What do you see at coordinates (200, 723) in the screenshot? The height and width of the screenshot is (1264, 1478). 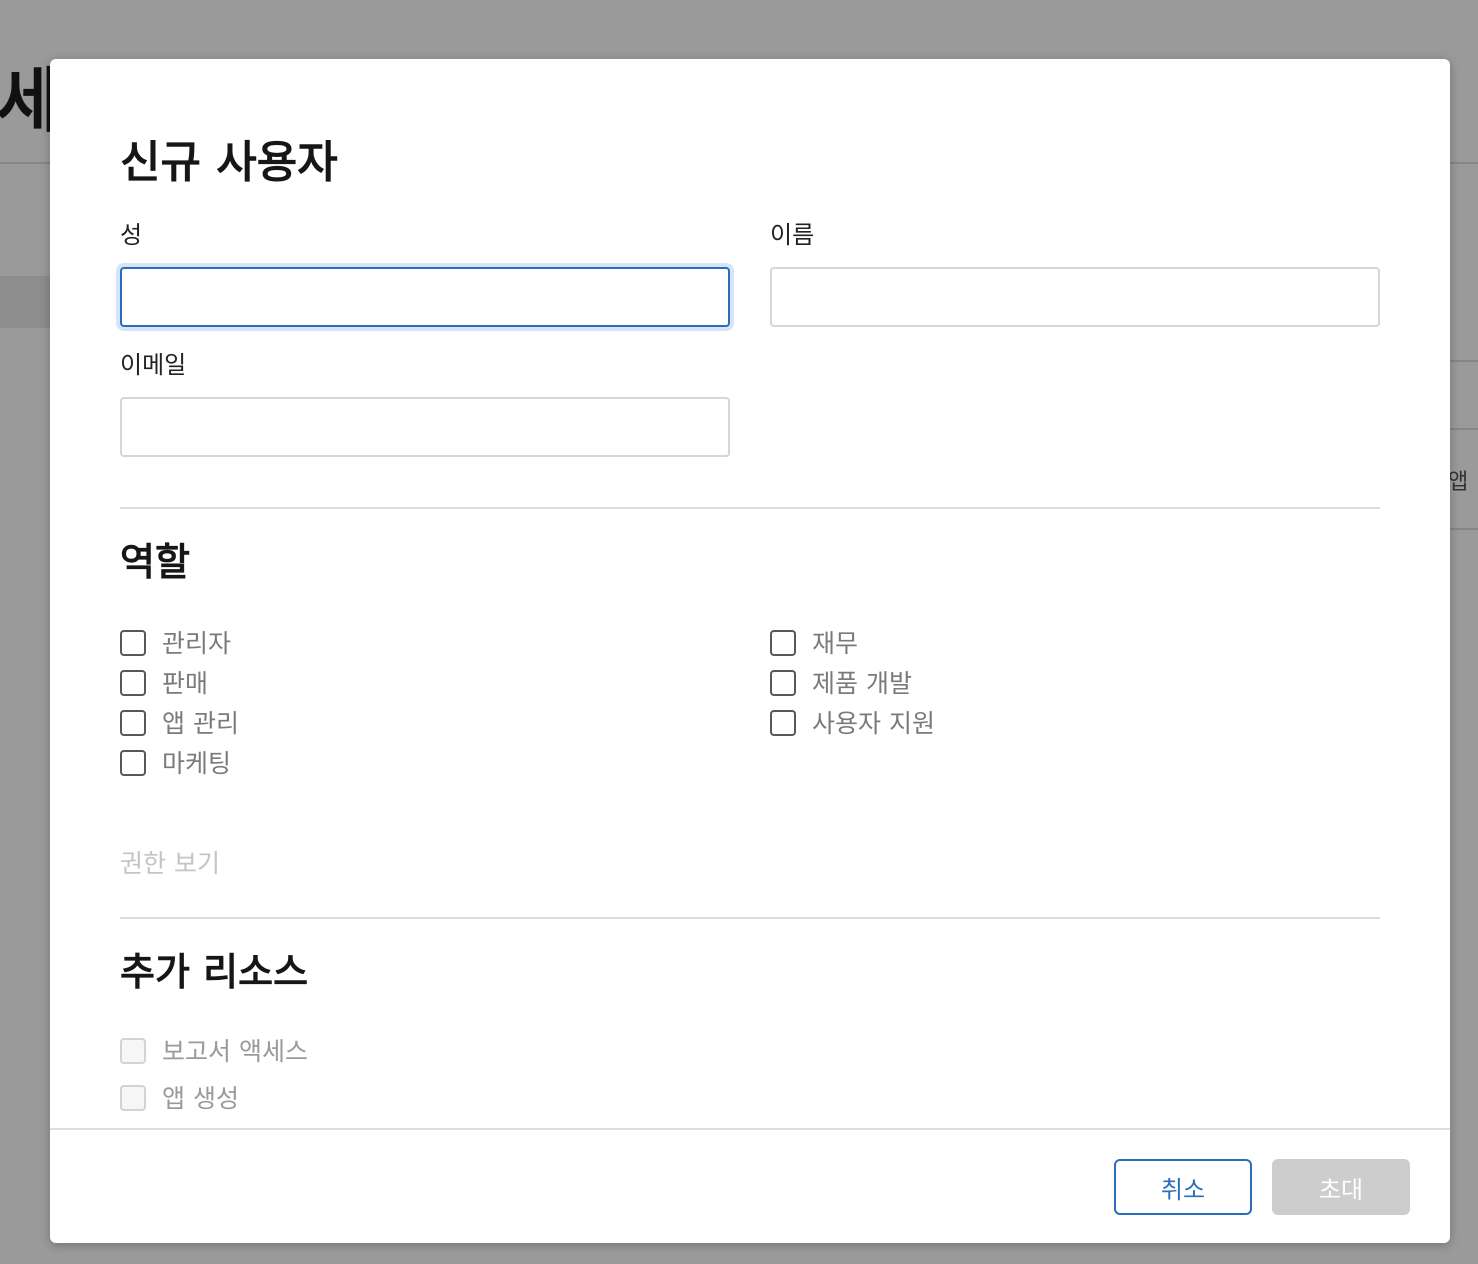 I see `role-label: 앱 관리` at bounding box center [200, 723].